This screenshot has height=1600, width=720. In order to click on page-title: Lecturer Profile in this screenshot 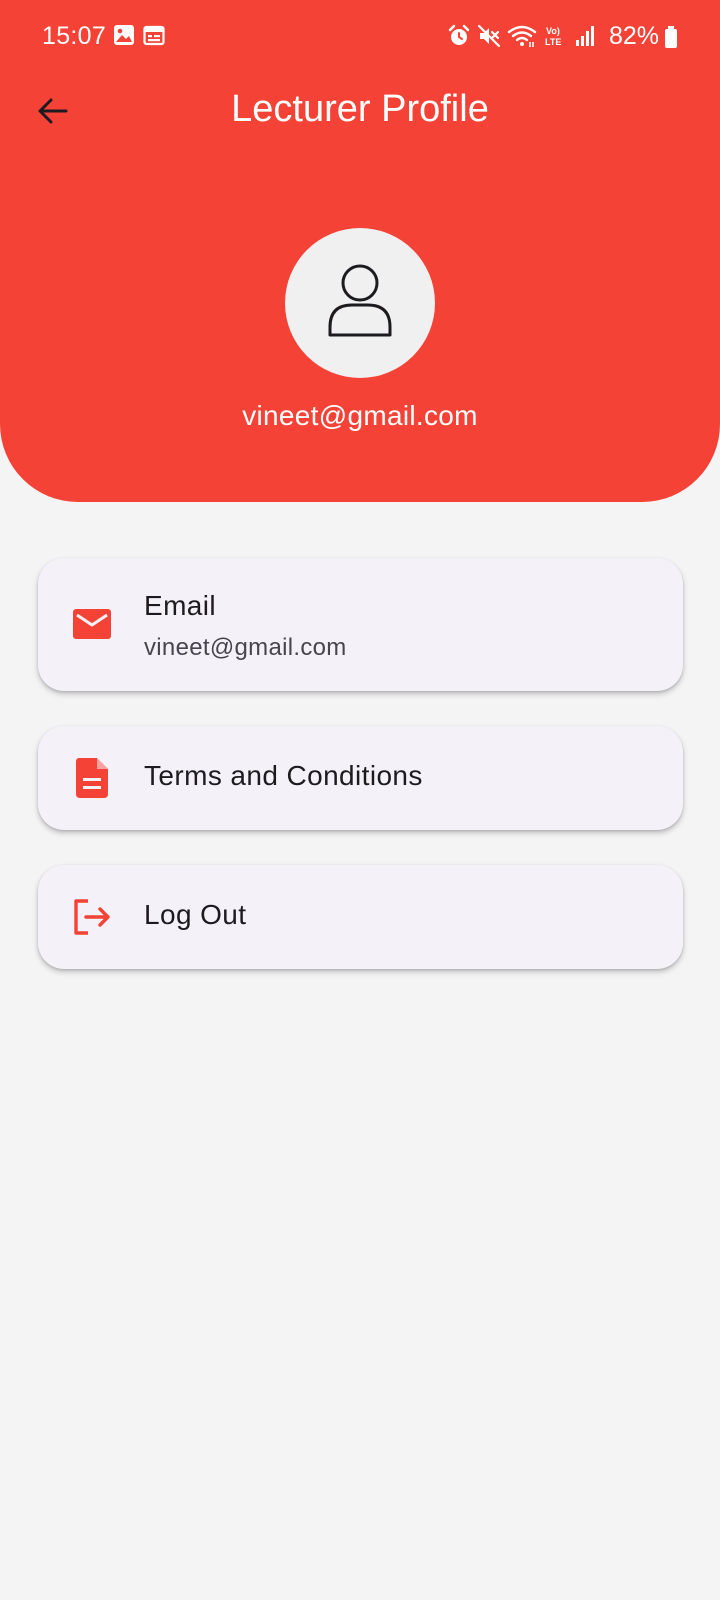, I will do `click(360, 109)`.